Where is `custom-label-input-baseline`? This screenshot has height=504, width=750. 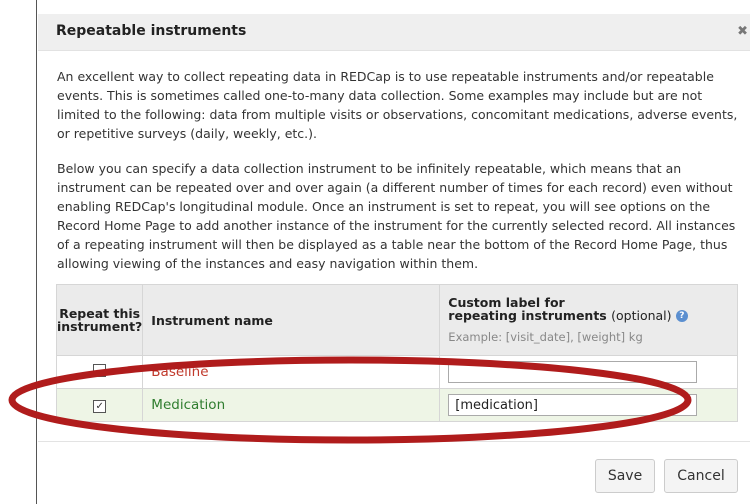 custom-label-input-baseline is located at coordinates (573, 372).